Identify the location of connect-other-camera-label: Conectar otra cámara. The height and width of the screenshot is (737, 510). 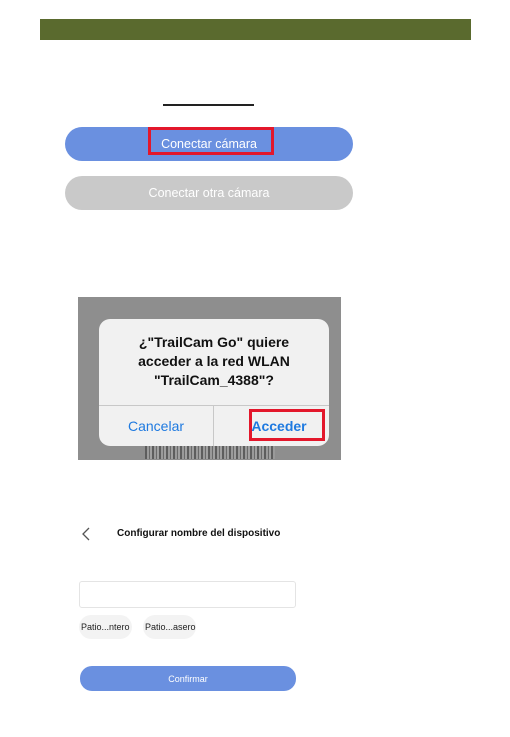
(209, 193).